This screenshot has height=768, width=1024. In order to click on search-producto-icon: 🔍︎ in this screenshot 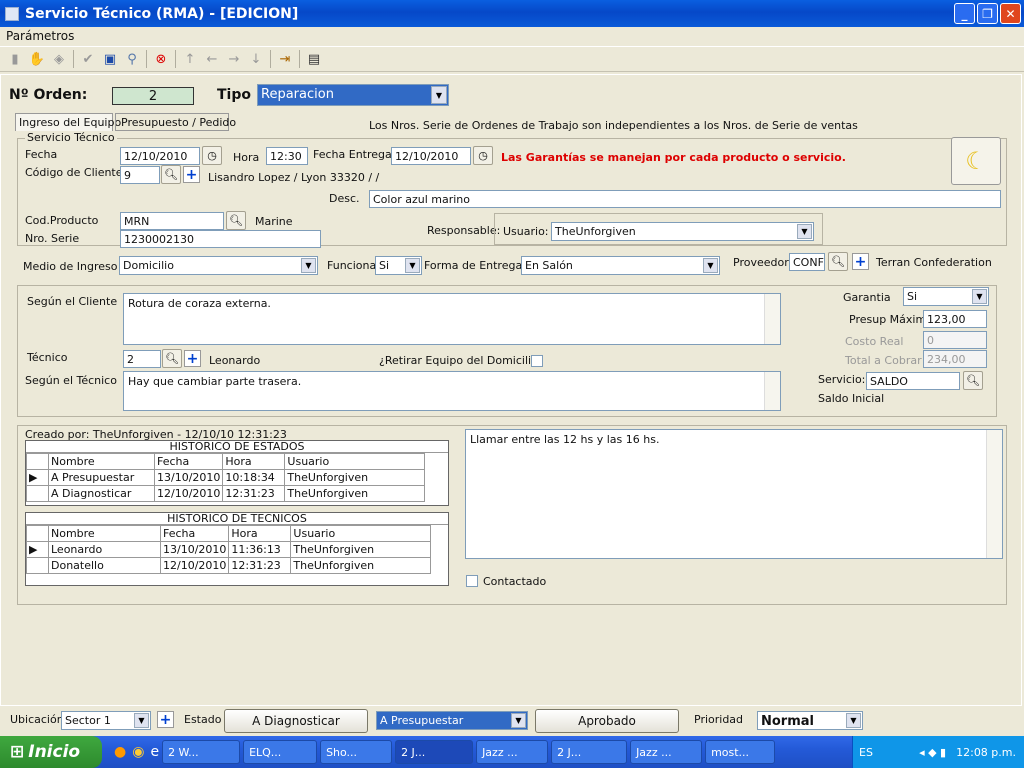, I will do `click(236, 220)`.